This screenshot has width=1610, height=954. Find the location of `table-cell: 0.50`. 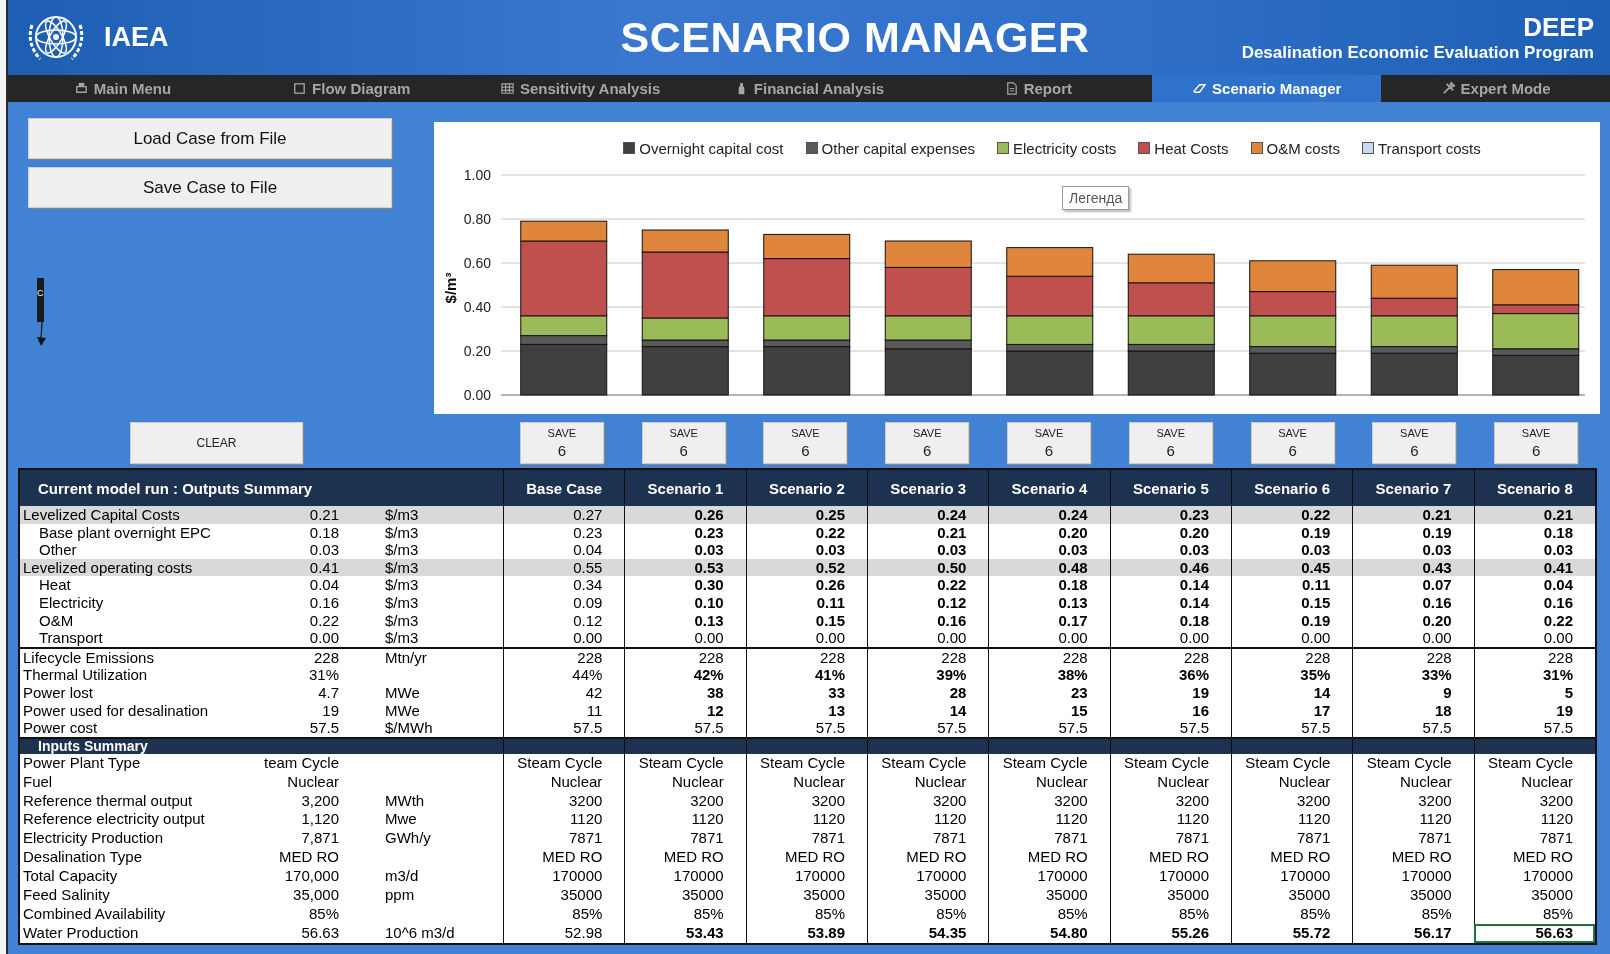

table-cell: 0.50 is located at coordinates (928, 567).